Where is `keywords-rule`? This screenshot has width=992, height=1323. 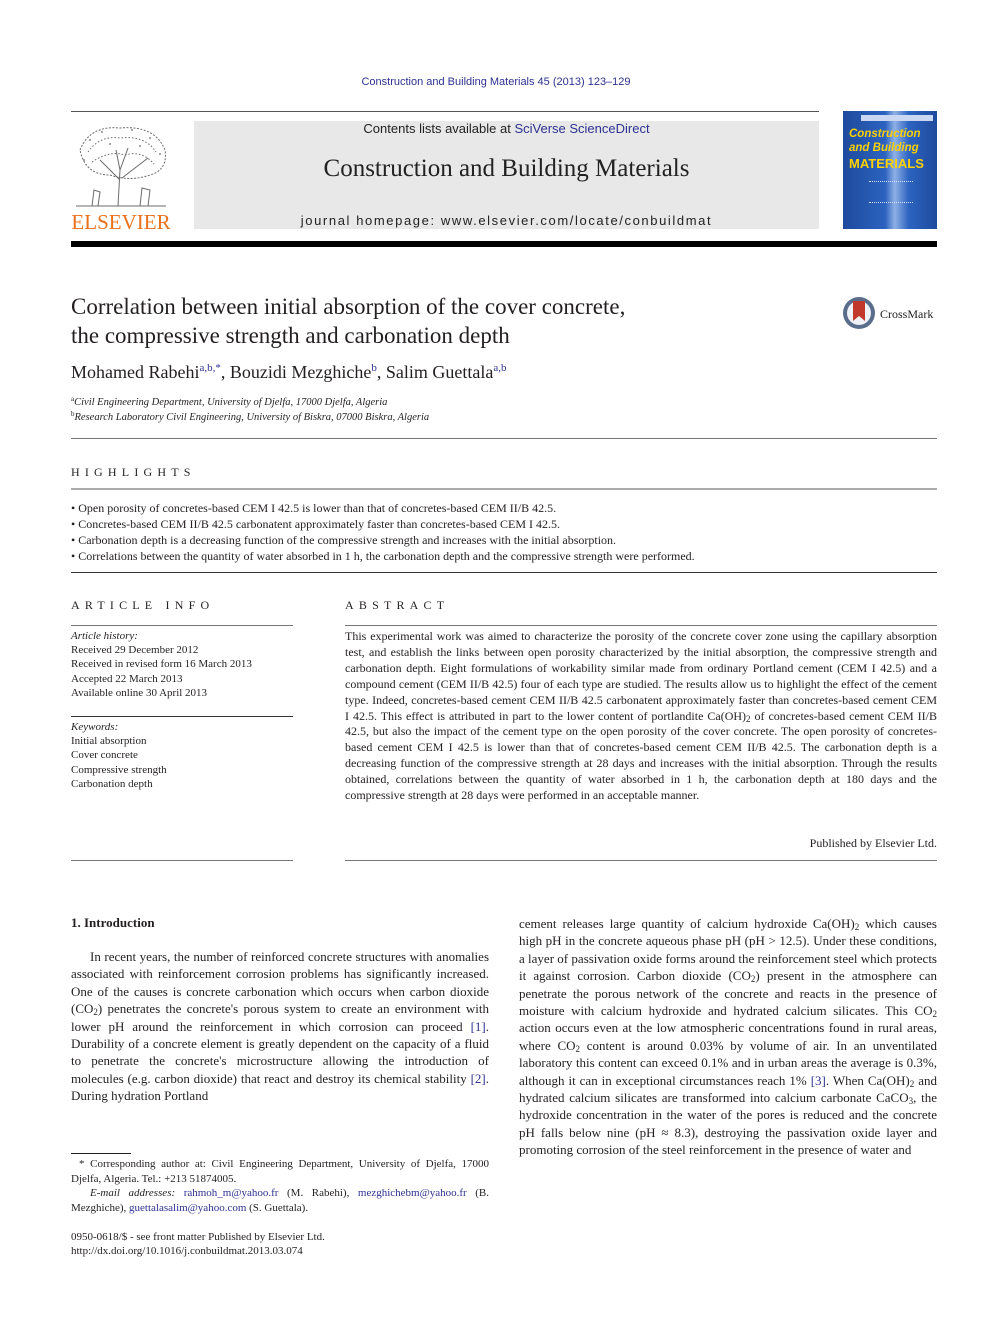
keywords-rule is located at coordinates (182, 716).